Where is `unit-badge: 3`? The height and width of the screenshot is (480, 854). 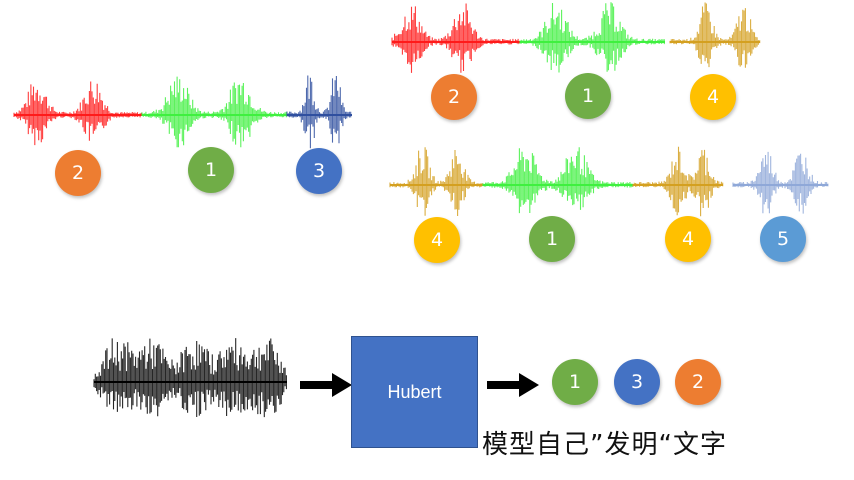
unit-badge: 3 is located at coordinates (319, 171).